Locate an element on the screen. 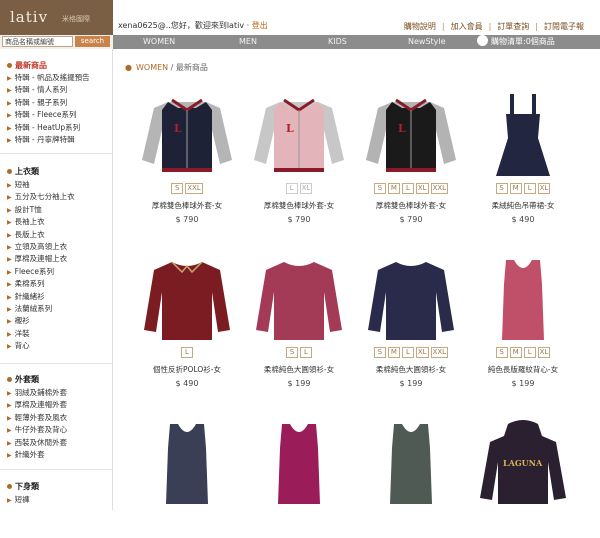 The image size is (600, 538). sidebar-item-tops-13: ▶ 背心 is located at coordinates (18, 345).